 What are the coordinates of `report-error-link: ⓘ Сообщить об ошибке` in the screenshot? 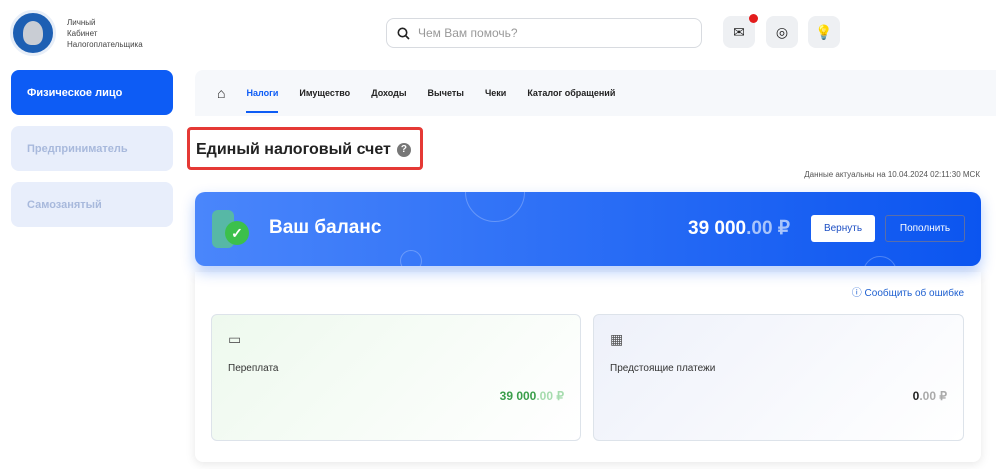 It's located at (908, 291).